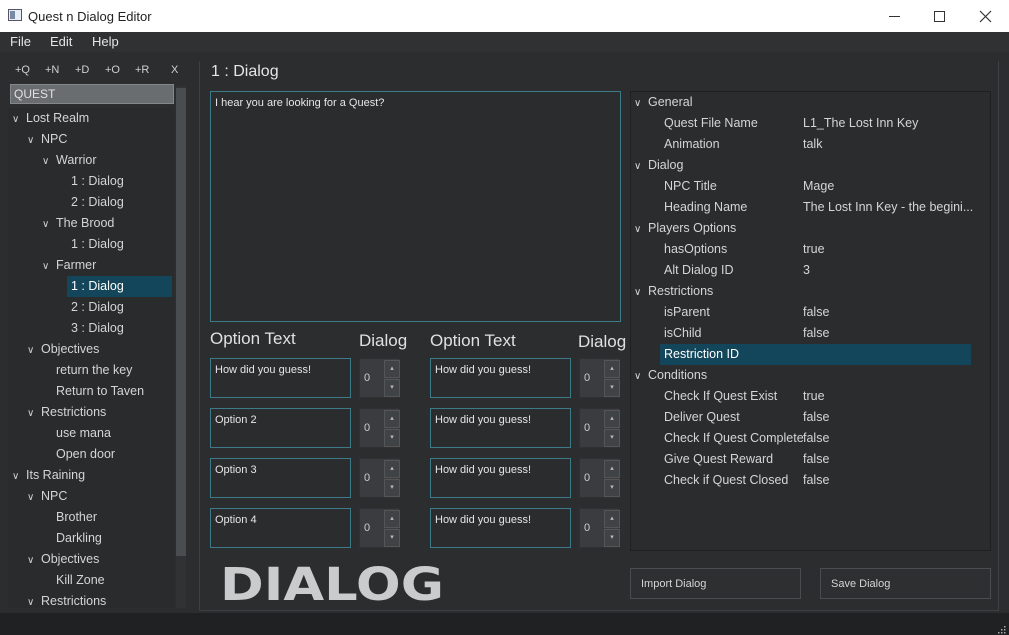 Image resolution: width=1009 pixels, height=635 pixels. What do you see at coordinates (82, 70) in the screenshot?
I see `add-dialog-button: +D` at bounding box center [82, 70].